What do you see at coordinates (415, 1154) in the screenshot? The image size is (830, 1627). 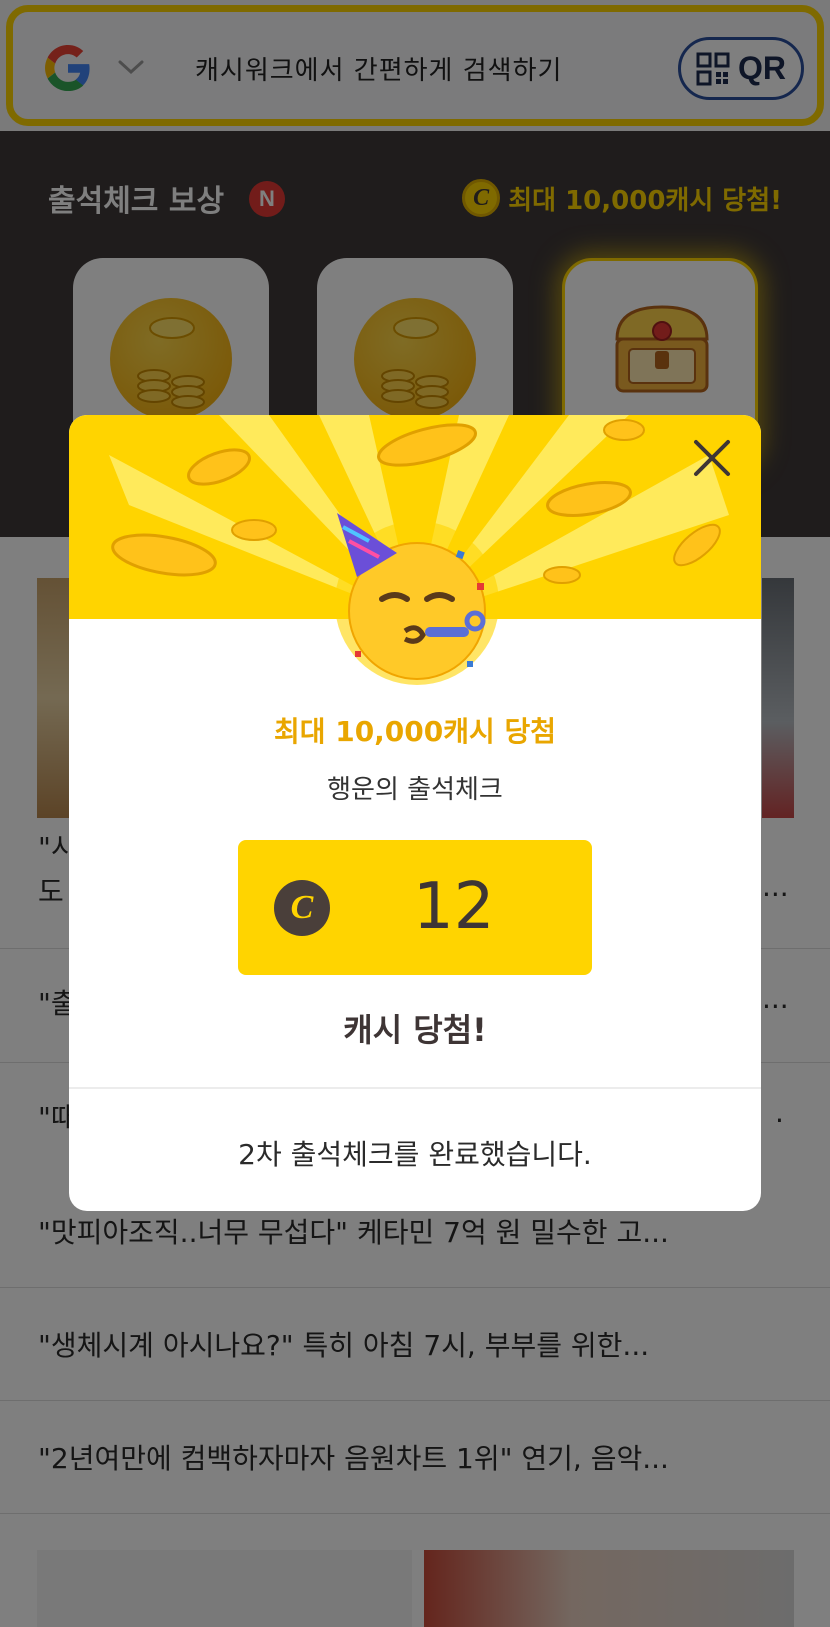 I see `modal-footer-message: 2차 출석체크를 완료했습니다.` at bounding box center [415, 1154].